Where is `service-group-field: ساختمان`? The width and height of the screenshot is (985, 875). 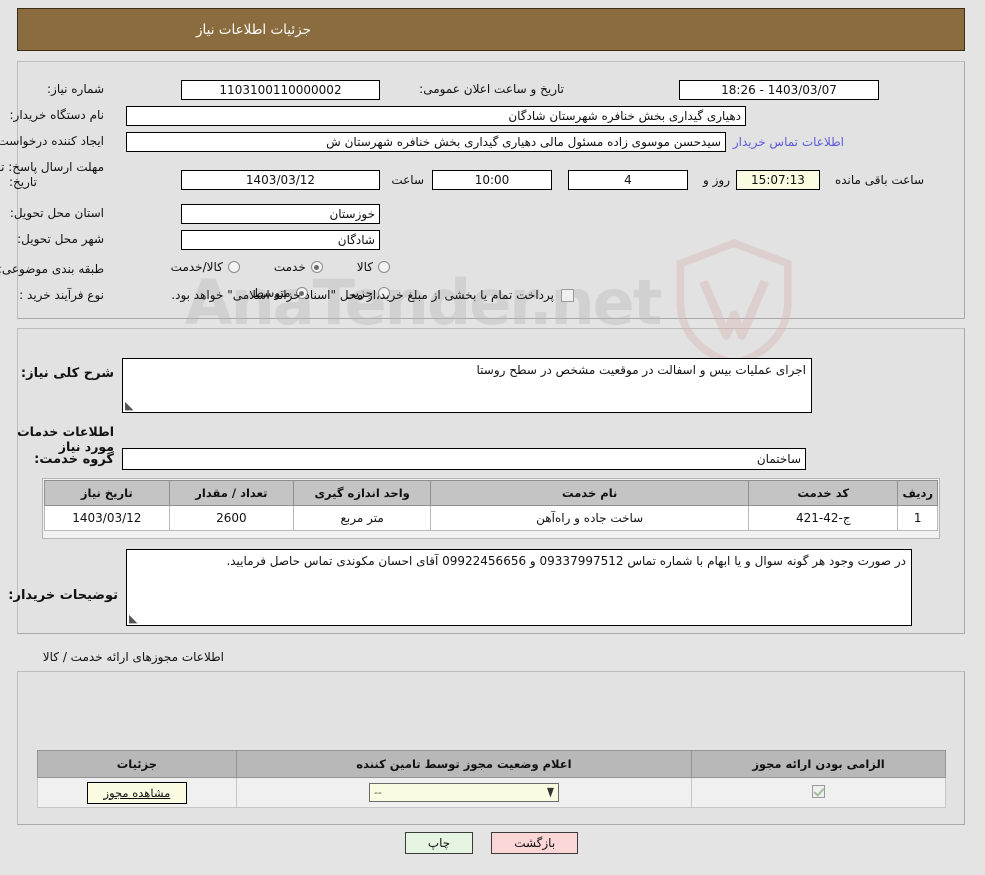 service-group-field: ساختمان is located at coordinates (465, 459).